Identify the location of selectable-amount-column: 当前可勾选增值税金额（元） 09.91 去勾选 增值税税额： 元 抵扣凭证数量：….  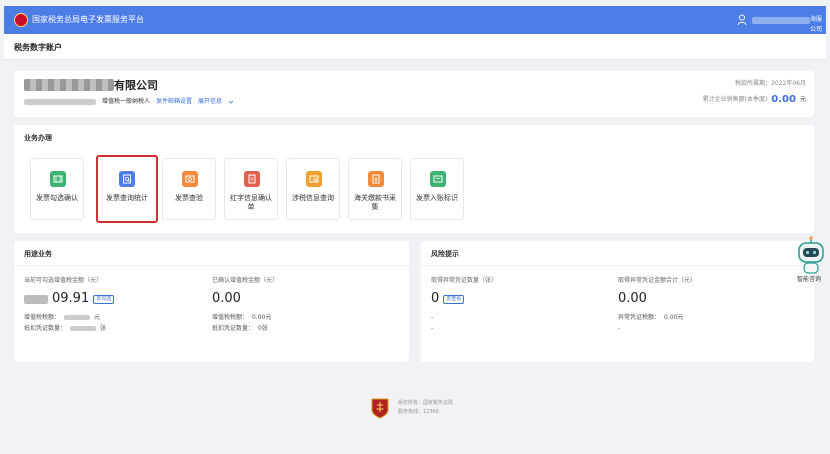
(69, 305).